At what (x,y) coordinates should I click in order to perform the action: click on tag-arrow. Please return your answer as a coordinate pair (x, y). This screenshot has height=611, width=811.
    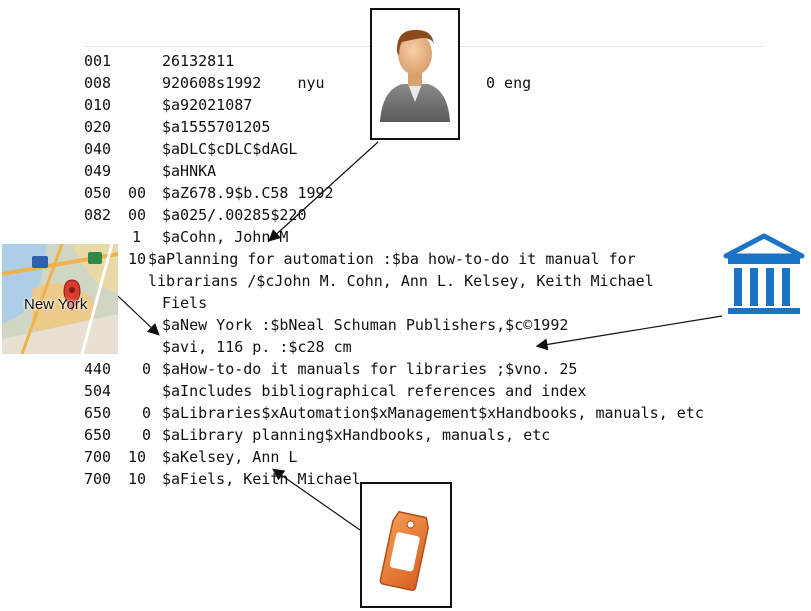
    Looking at the image, I should click on (316, 499).